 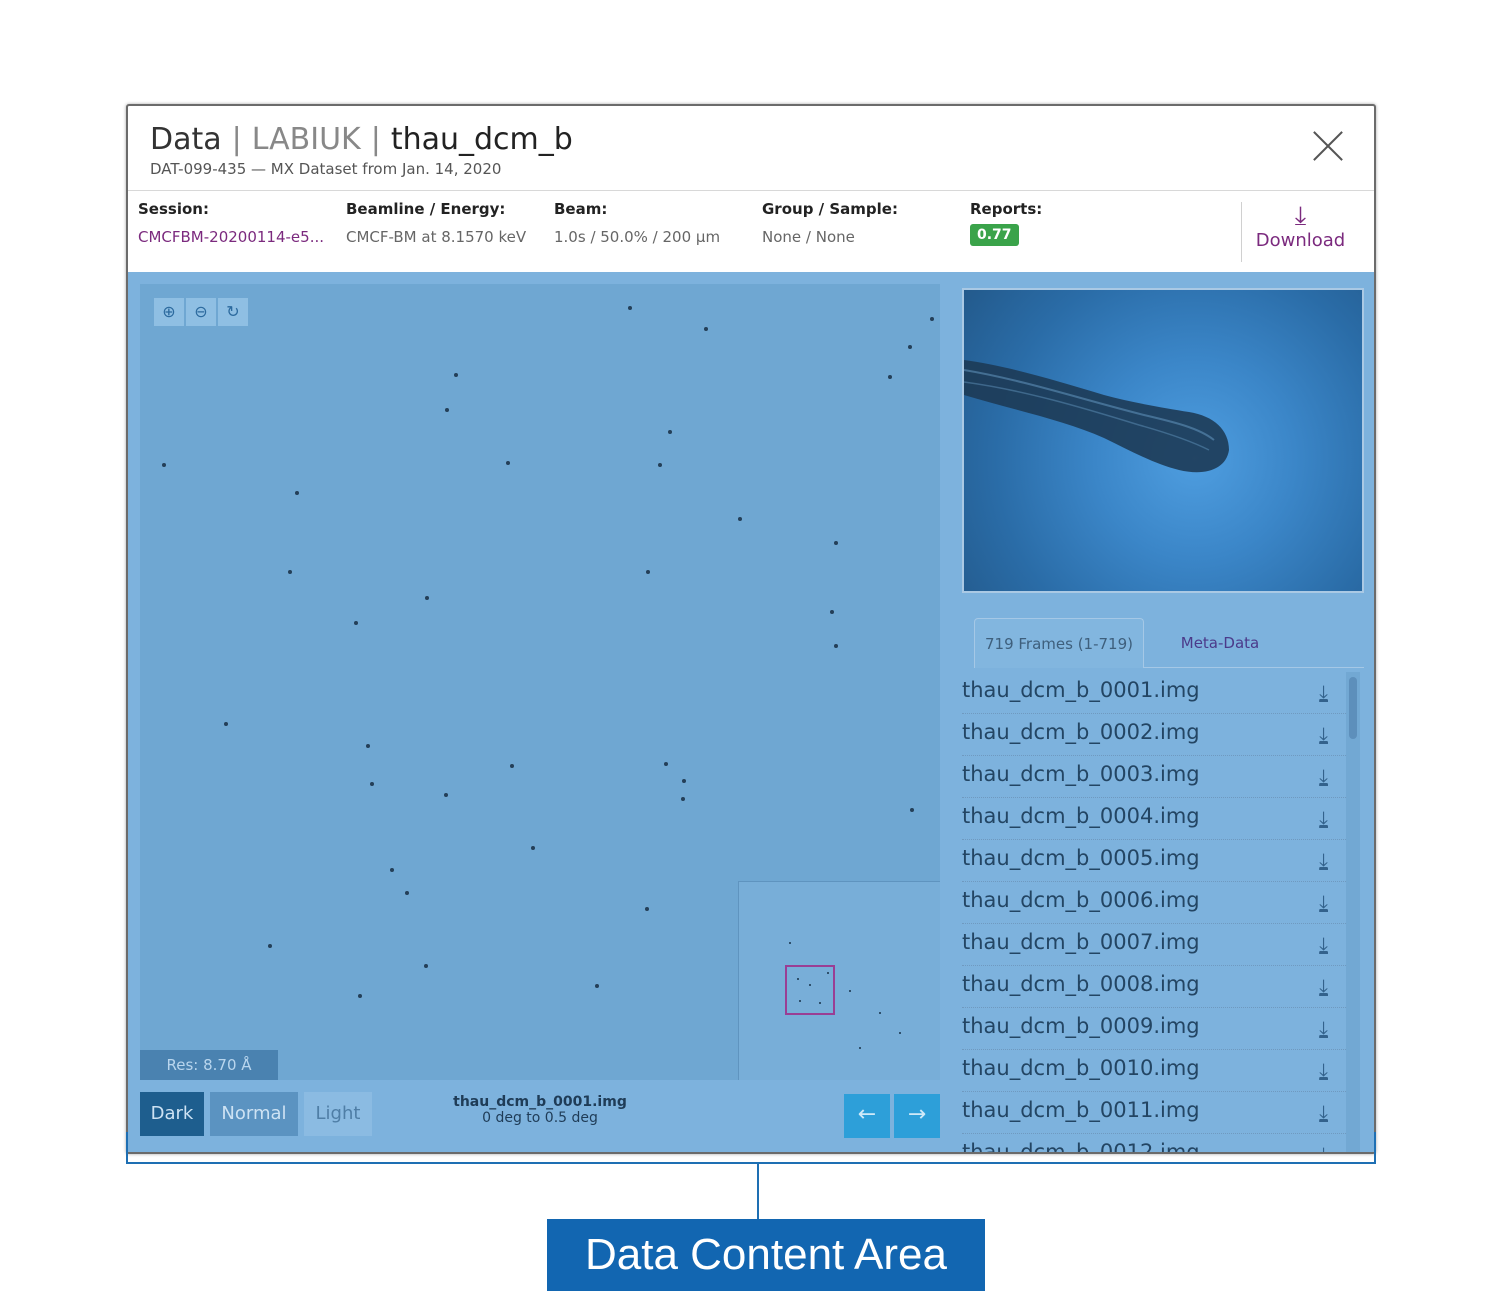 What do you see at coordinates (169, 312) in the screenshot?
I see `zoom-in-icon: ⊕` at bounding box center [169, 312].